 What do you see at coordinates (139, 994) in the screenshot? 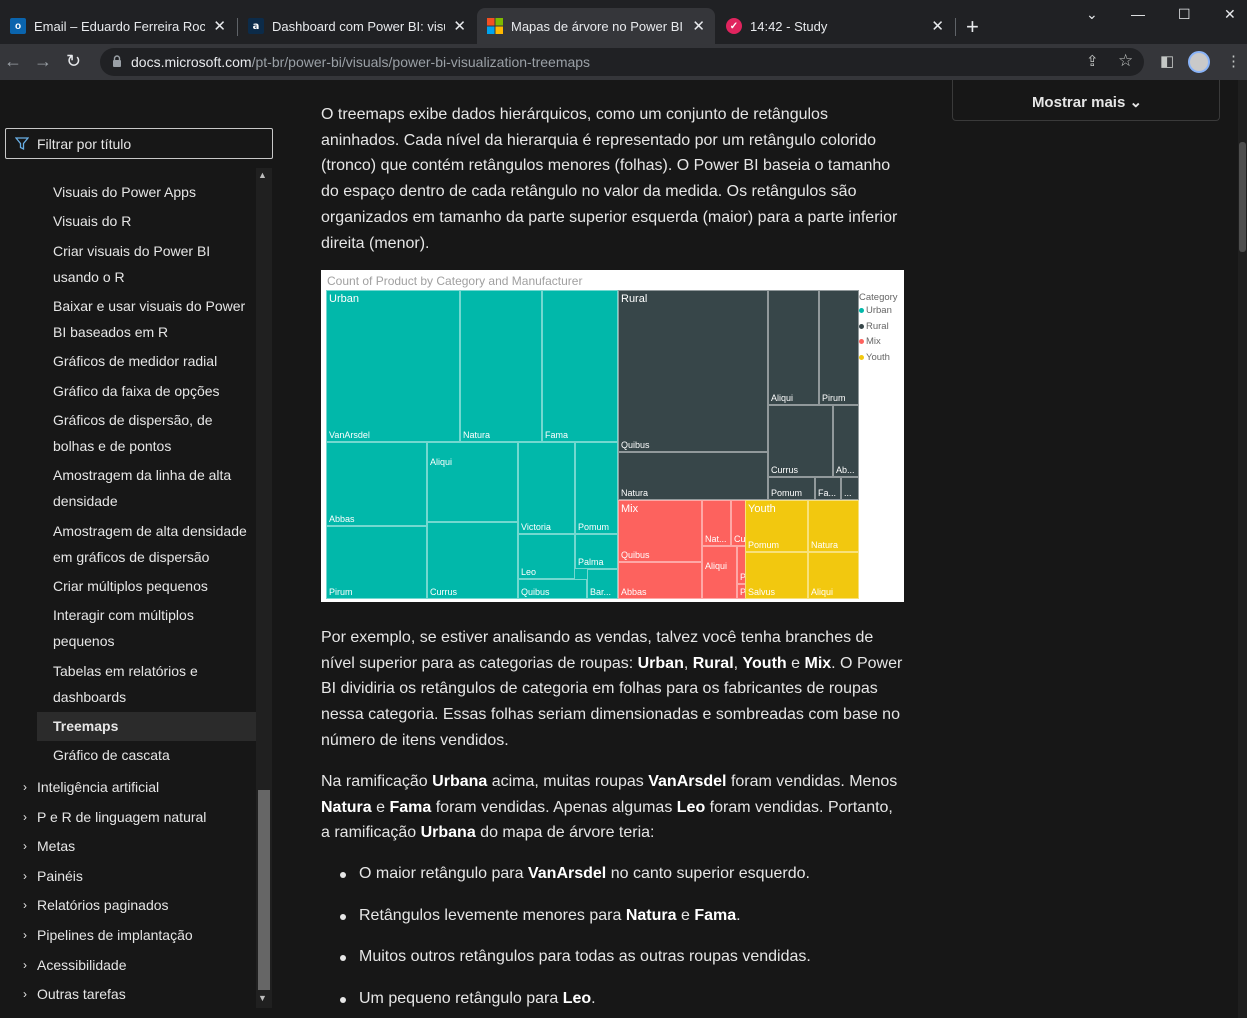
I see `toc-group: › Outras tarefas` at bounding box center [139, 994].